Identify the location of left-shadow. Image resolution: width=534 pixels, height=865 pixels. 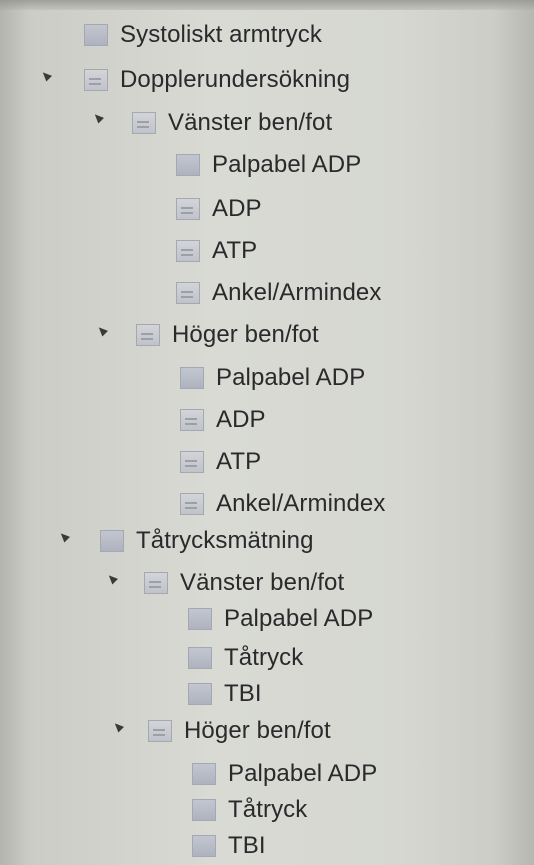
(15, 432).